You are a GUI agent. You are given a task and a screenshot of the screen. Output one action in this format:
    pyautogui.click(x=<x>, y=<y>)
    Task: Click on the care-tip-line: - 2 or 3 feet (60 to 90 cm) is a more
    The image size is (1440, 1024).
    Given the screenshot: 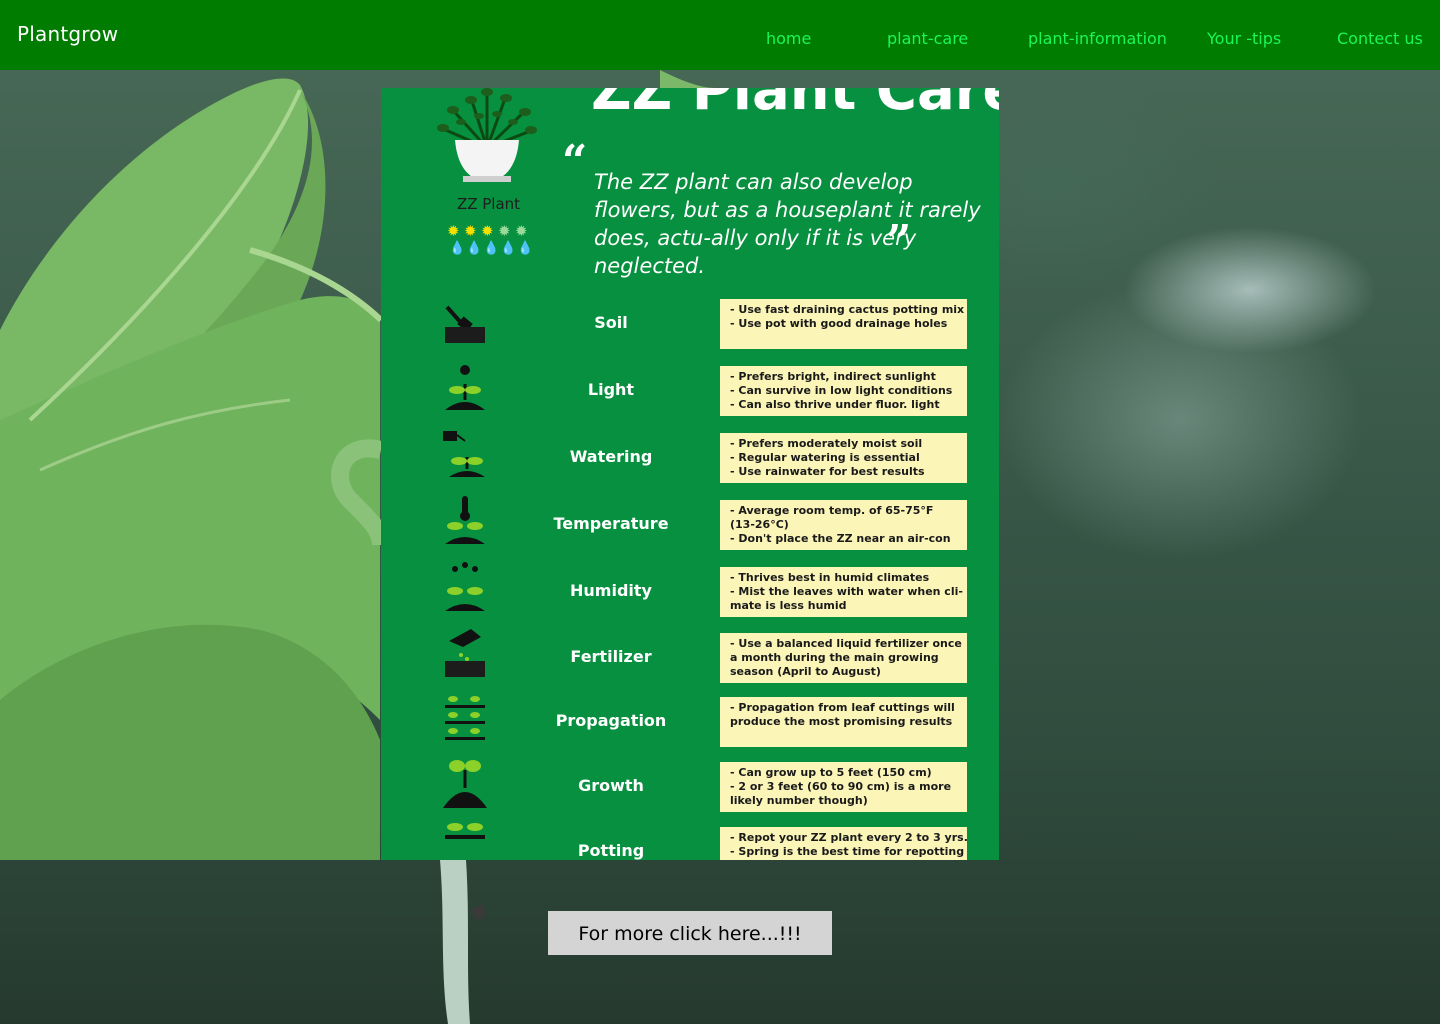 What is the action you would take?
    pyautogui.click(x=841, y=786)
    